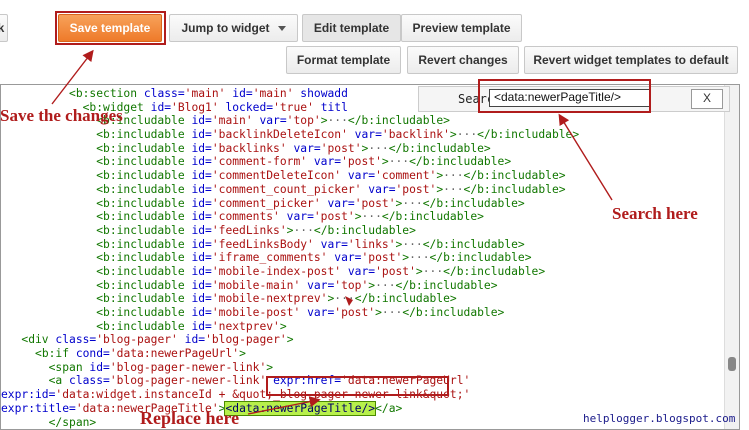 The height and width of the screenshot is (430, 749). I want to click on replace-arrow, so click(284, 405).